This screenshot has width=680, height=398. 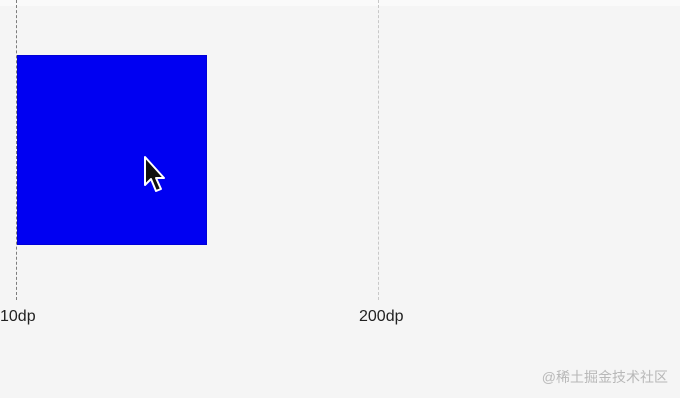 I want to click on mouse-pointer-icon, so click(x=154, y=174).